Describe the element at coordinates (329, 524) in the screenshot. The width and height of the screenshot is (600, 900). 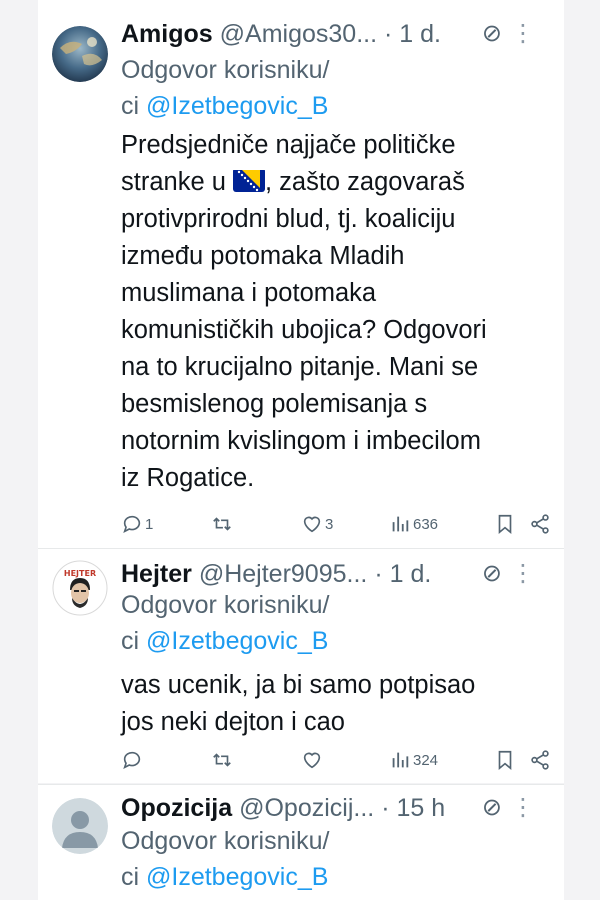
I see `like-count: 3` at that location.